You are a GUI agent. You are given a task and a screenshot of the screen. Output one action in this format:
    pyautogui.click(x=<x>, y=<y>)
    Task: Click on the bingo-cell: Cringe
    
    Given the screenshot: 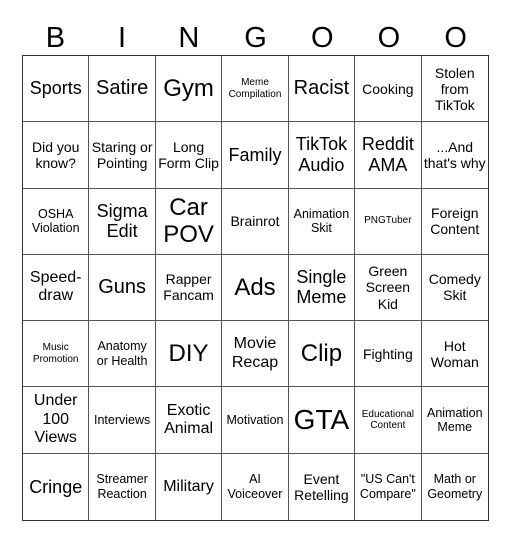 What is the action you would take?
    pyautogui.click(x=56, y=486)
    